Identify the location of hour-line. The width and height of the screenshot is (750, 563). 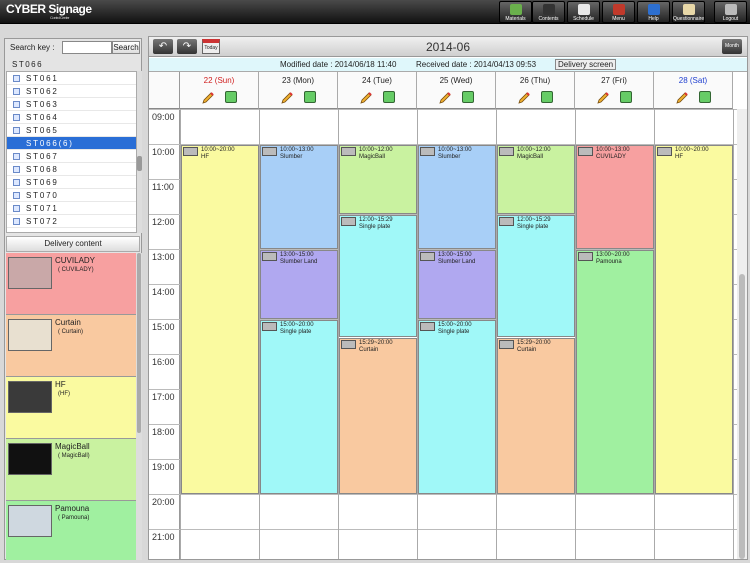
(443, 109).